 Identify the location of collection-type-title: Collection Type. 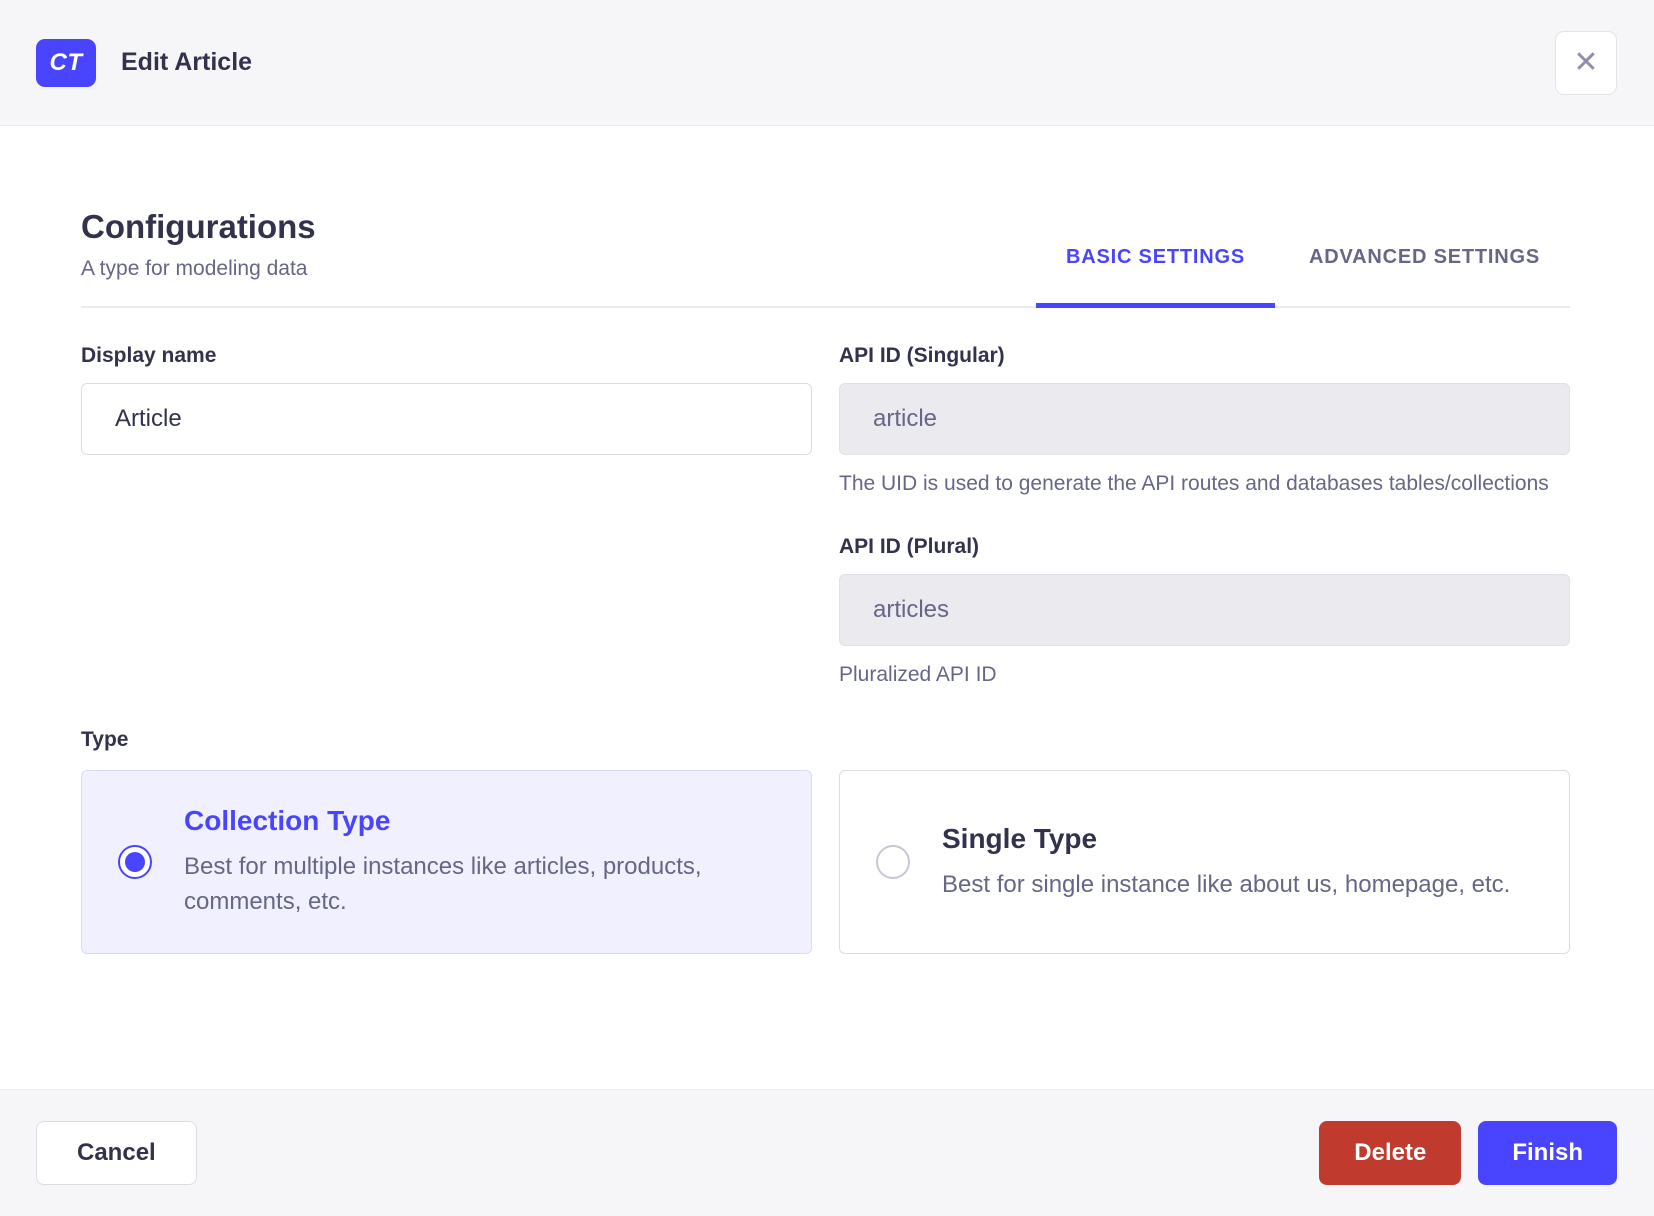
(287, 820).